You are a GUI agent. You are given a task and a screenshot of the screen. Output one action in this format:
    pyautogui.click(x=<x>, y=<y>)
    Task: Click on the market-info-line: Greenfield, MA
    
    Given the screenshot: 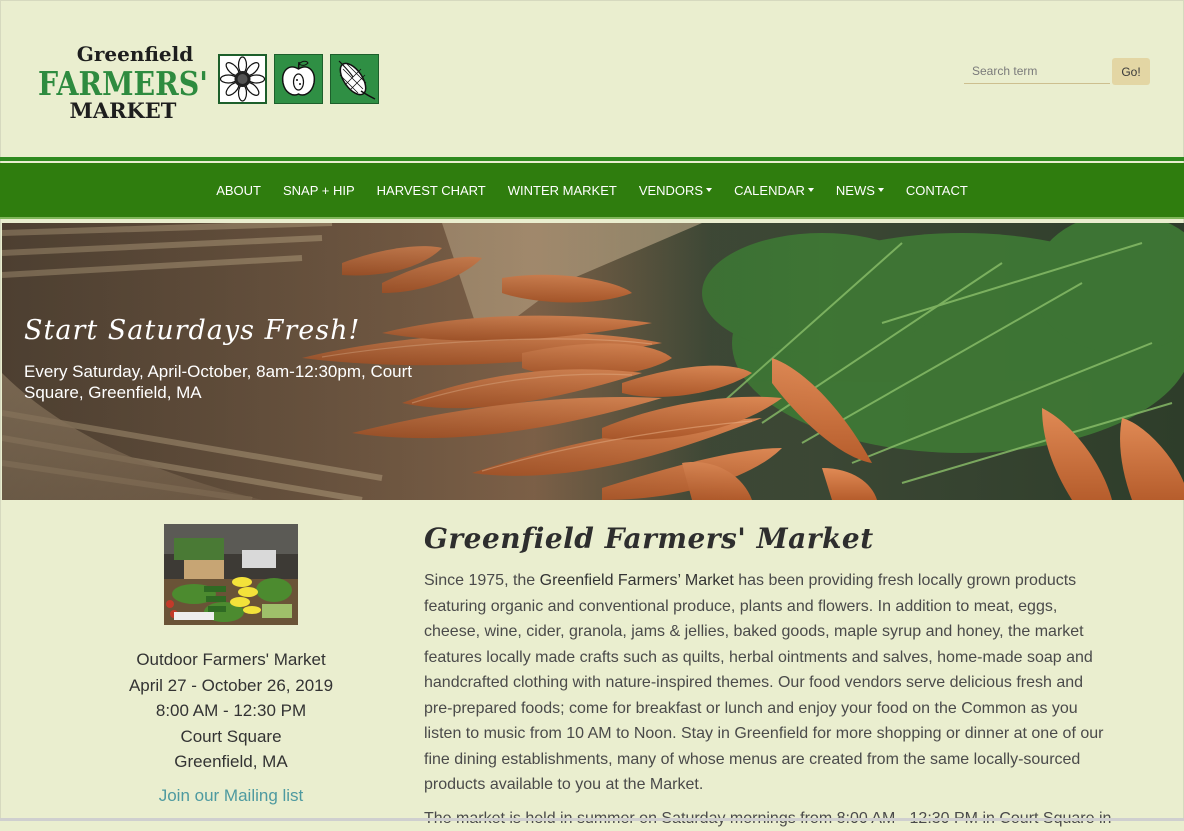 What is the action you would take?
    pyautogui.click(x=231, y=761)
    